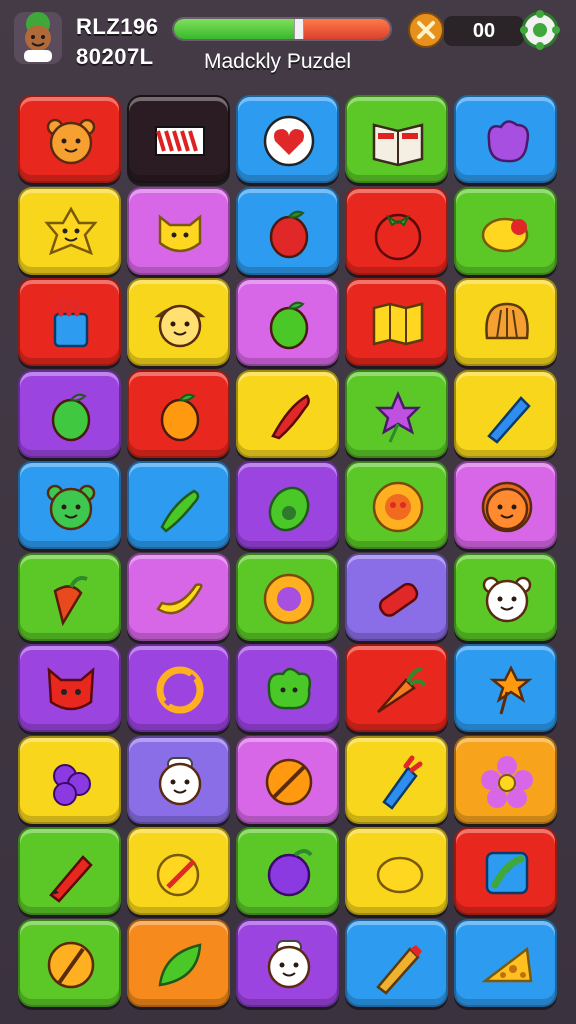 This screenshot has width=576, height=1024. What do you see at coordinates (71, 879) in the screenshot?
I see `pencil-icon` at bounding box center [71, 879].